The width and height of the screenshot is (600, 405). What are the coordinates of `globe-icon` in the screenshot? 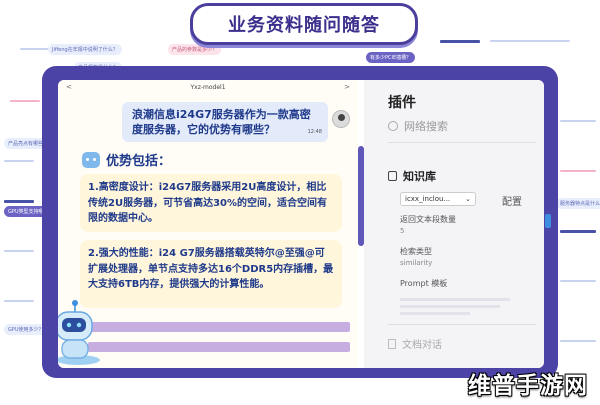 It's located at (393, 126).